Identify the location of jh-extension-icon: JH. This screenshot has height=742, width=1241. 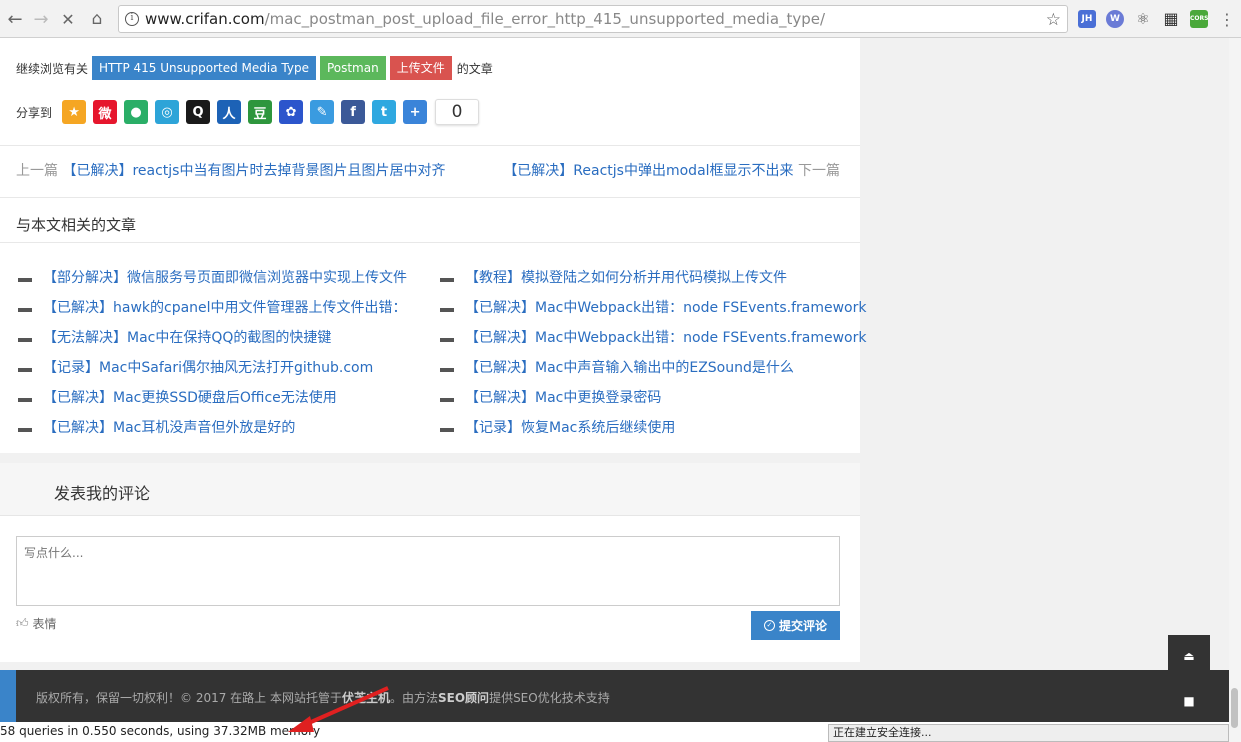
(1087, 19).